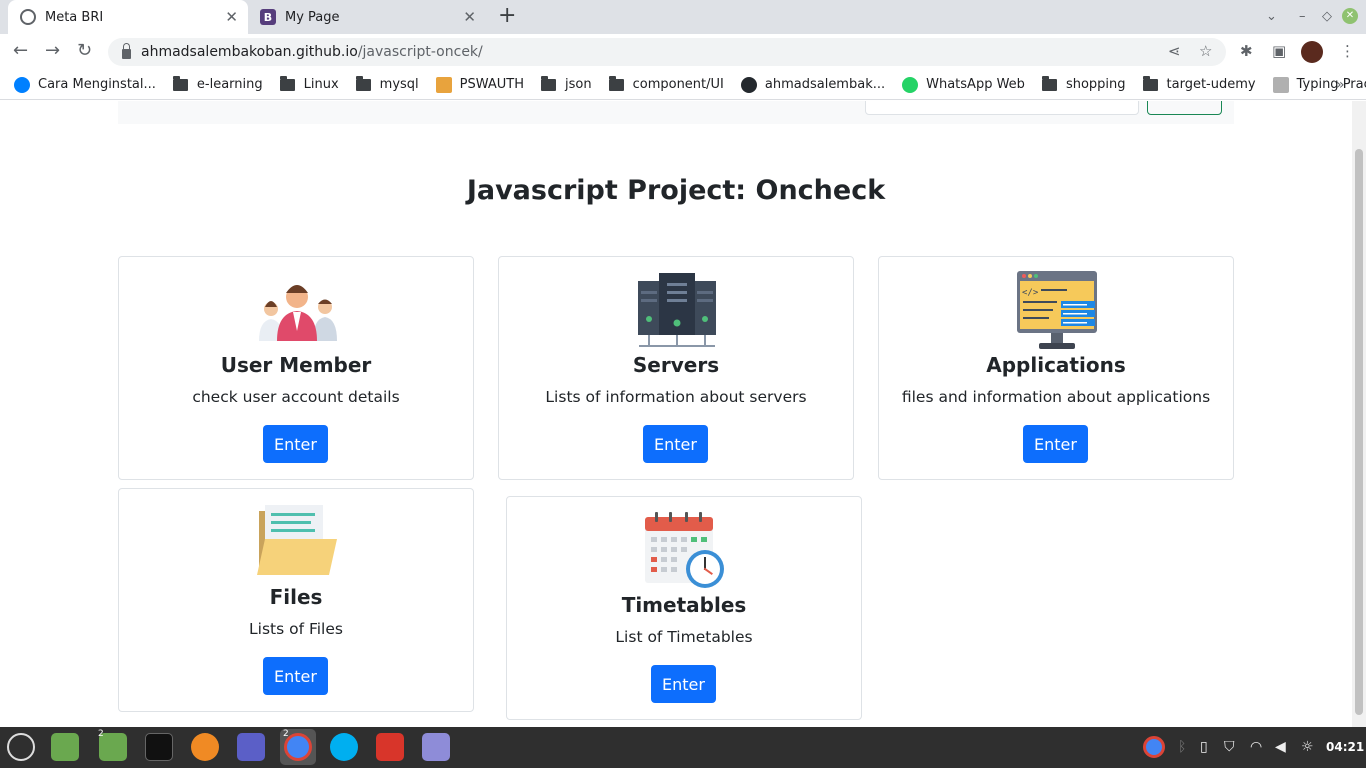 Image resolution: width=1366 pixels, height=768 pixels. What do you see at coordinates (748, 84) in the screenshot?
I see `github-icon` at bounding box center [748, 84].